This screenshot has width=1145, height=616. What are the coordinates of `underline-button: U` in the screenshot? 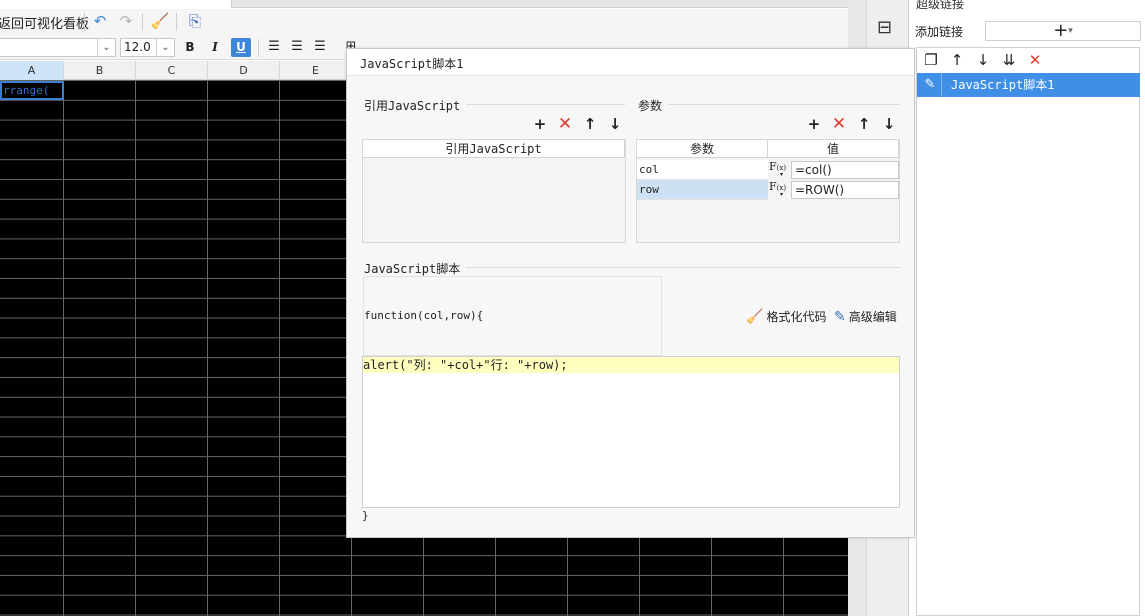 It's located at (241, 47).